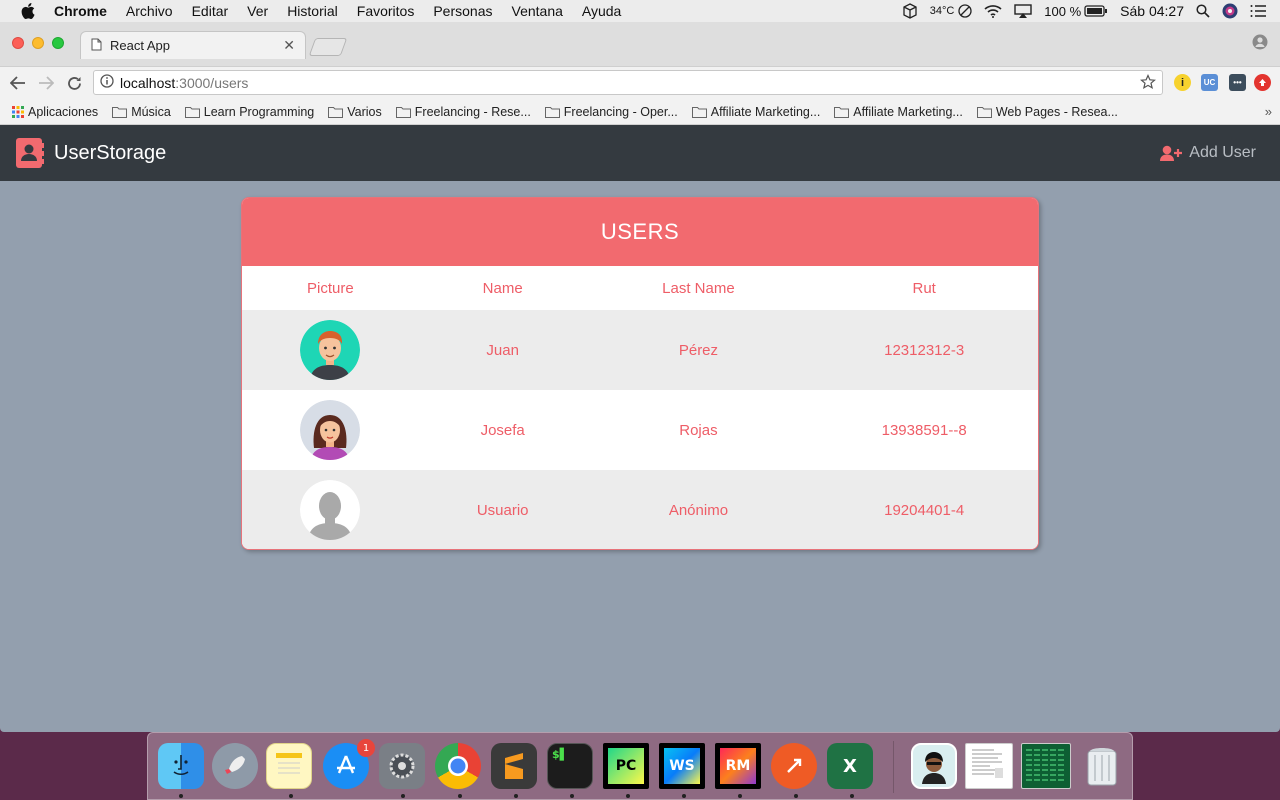 This screenshot has width=1280, height=800. What do you see at coordinates (110, 153) in the screenshot?
I see `brand-name: UserStorage` at bounding box center [110, 153].